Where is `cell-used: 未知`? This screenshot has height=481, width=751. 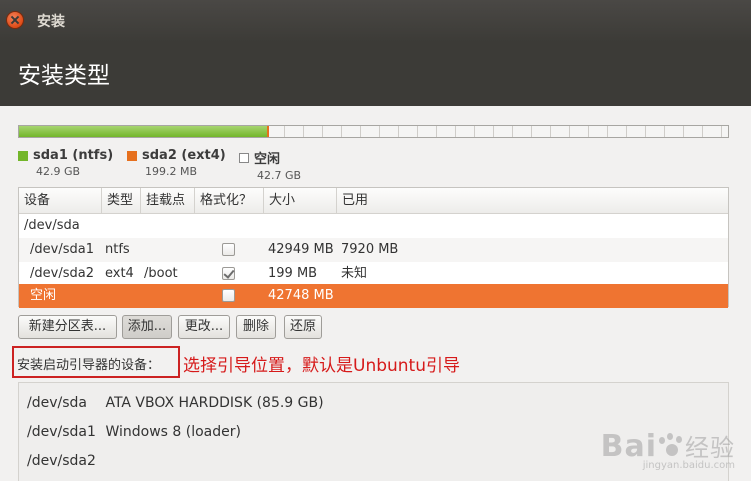
cell-used: 未知 is located at coordinates (354, 273).